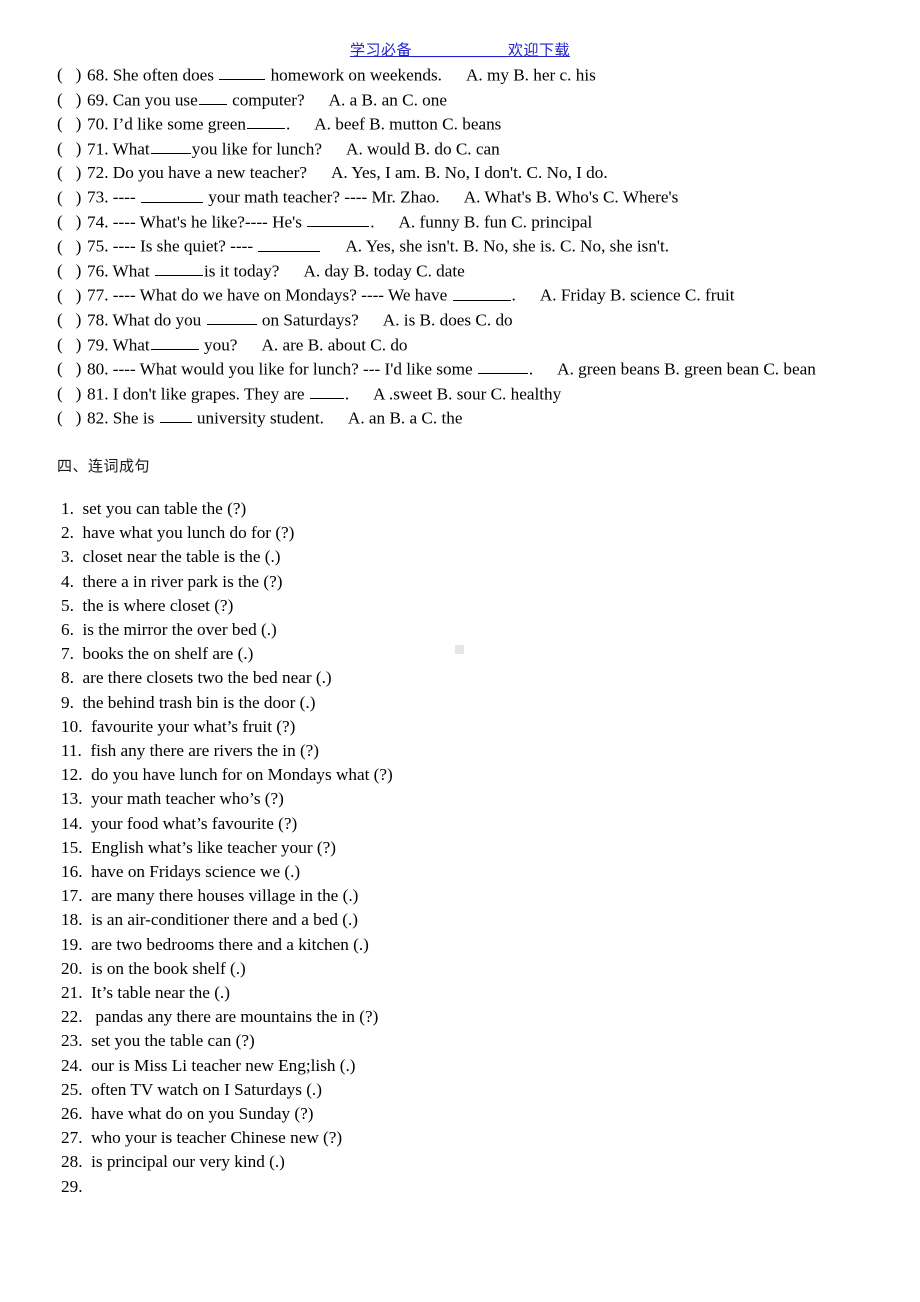  What do you see at coordinates (100, 271) in the screenshot?
I see `question-number: 76.` at bounding box center [100, 271].